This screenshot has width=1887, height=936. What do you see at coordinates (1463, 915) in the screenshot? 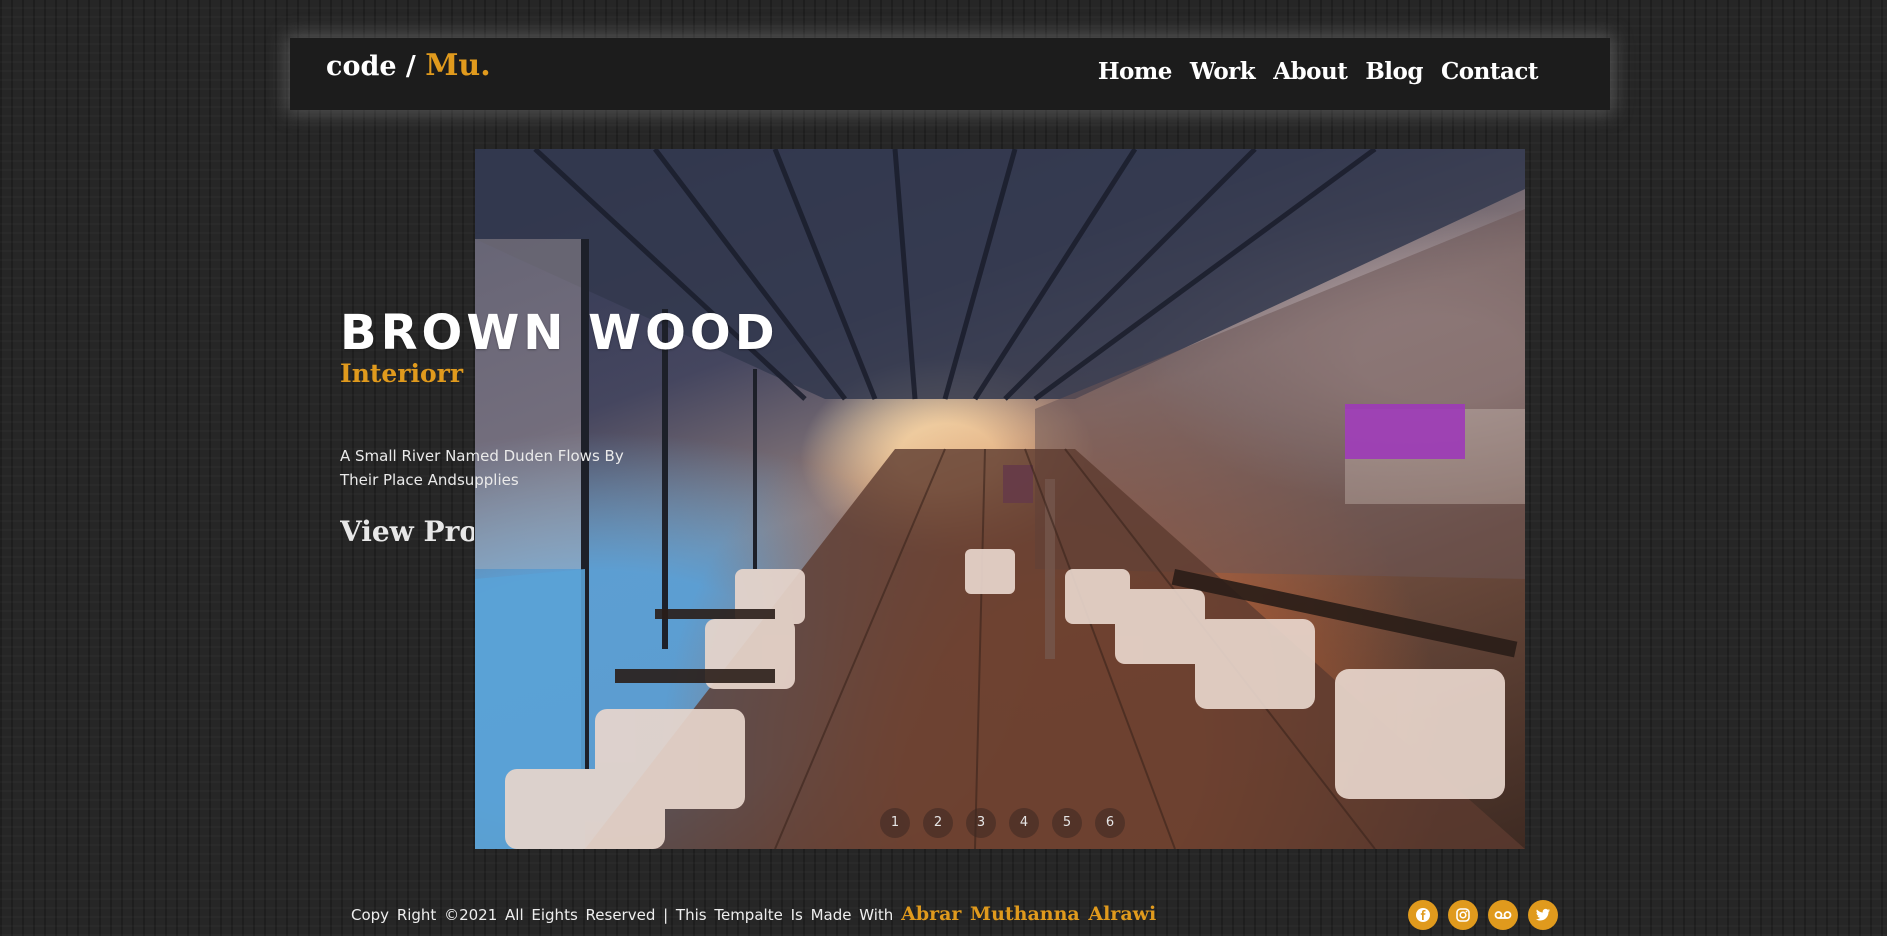
I see `instagram-icon` at bounding box center [1463, 915].